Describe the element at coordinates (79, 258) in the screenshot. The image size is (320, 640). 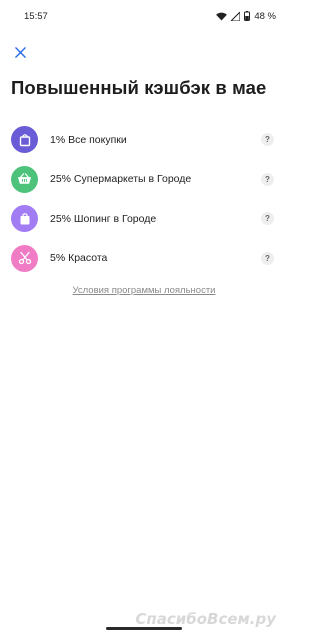
I see `category-label: 5% Красота` at that location.